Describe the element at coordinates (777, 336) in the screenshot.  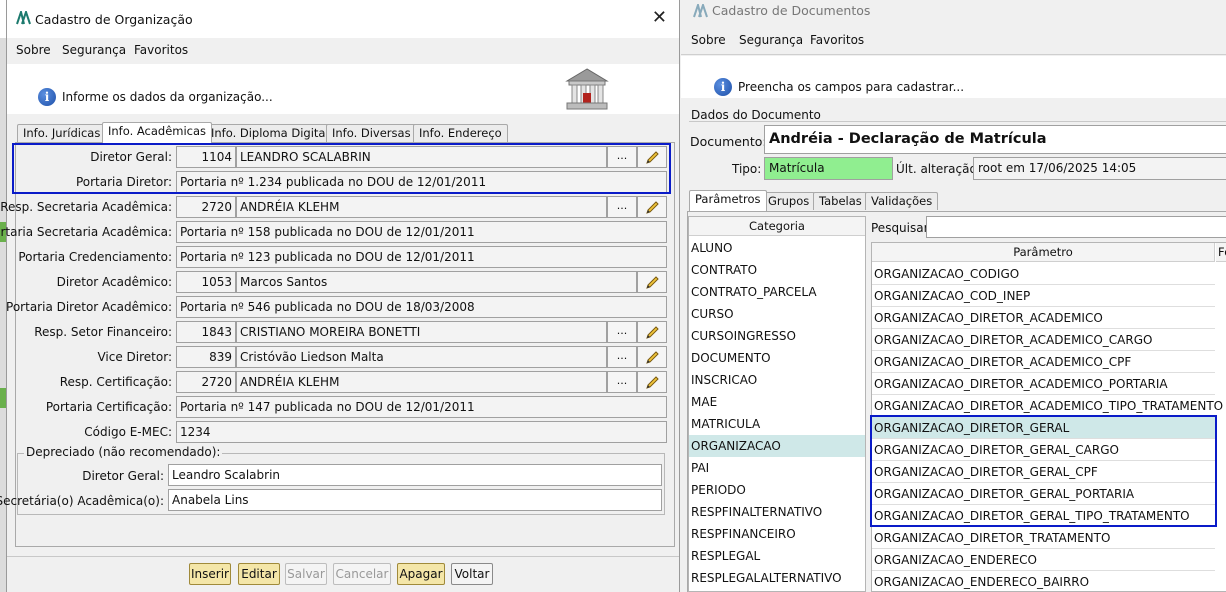
I see `categoria-item: CURSOINGRESSO` at that location.